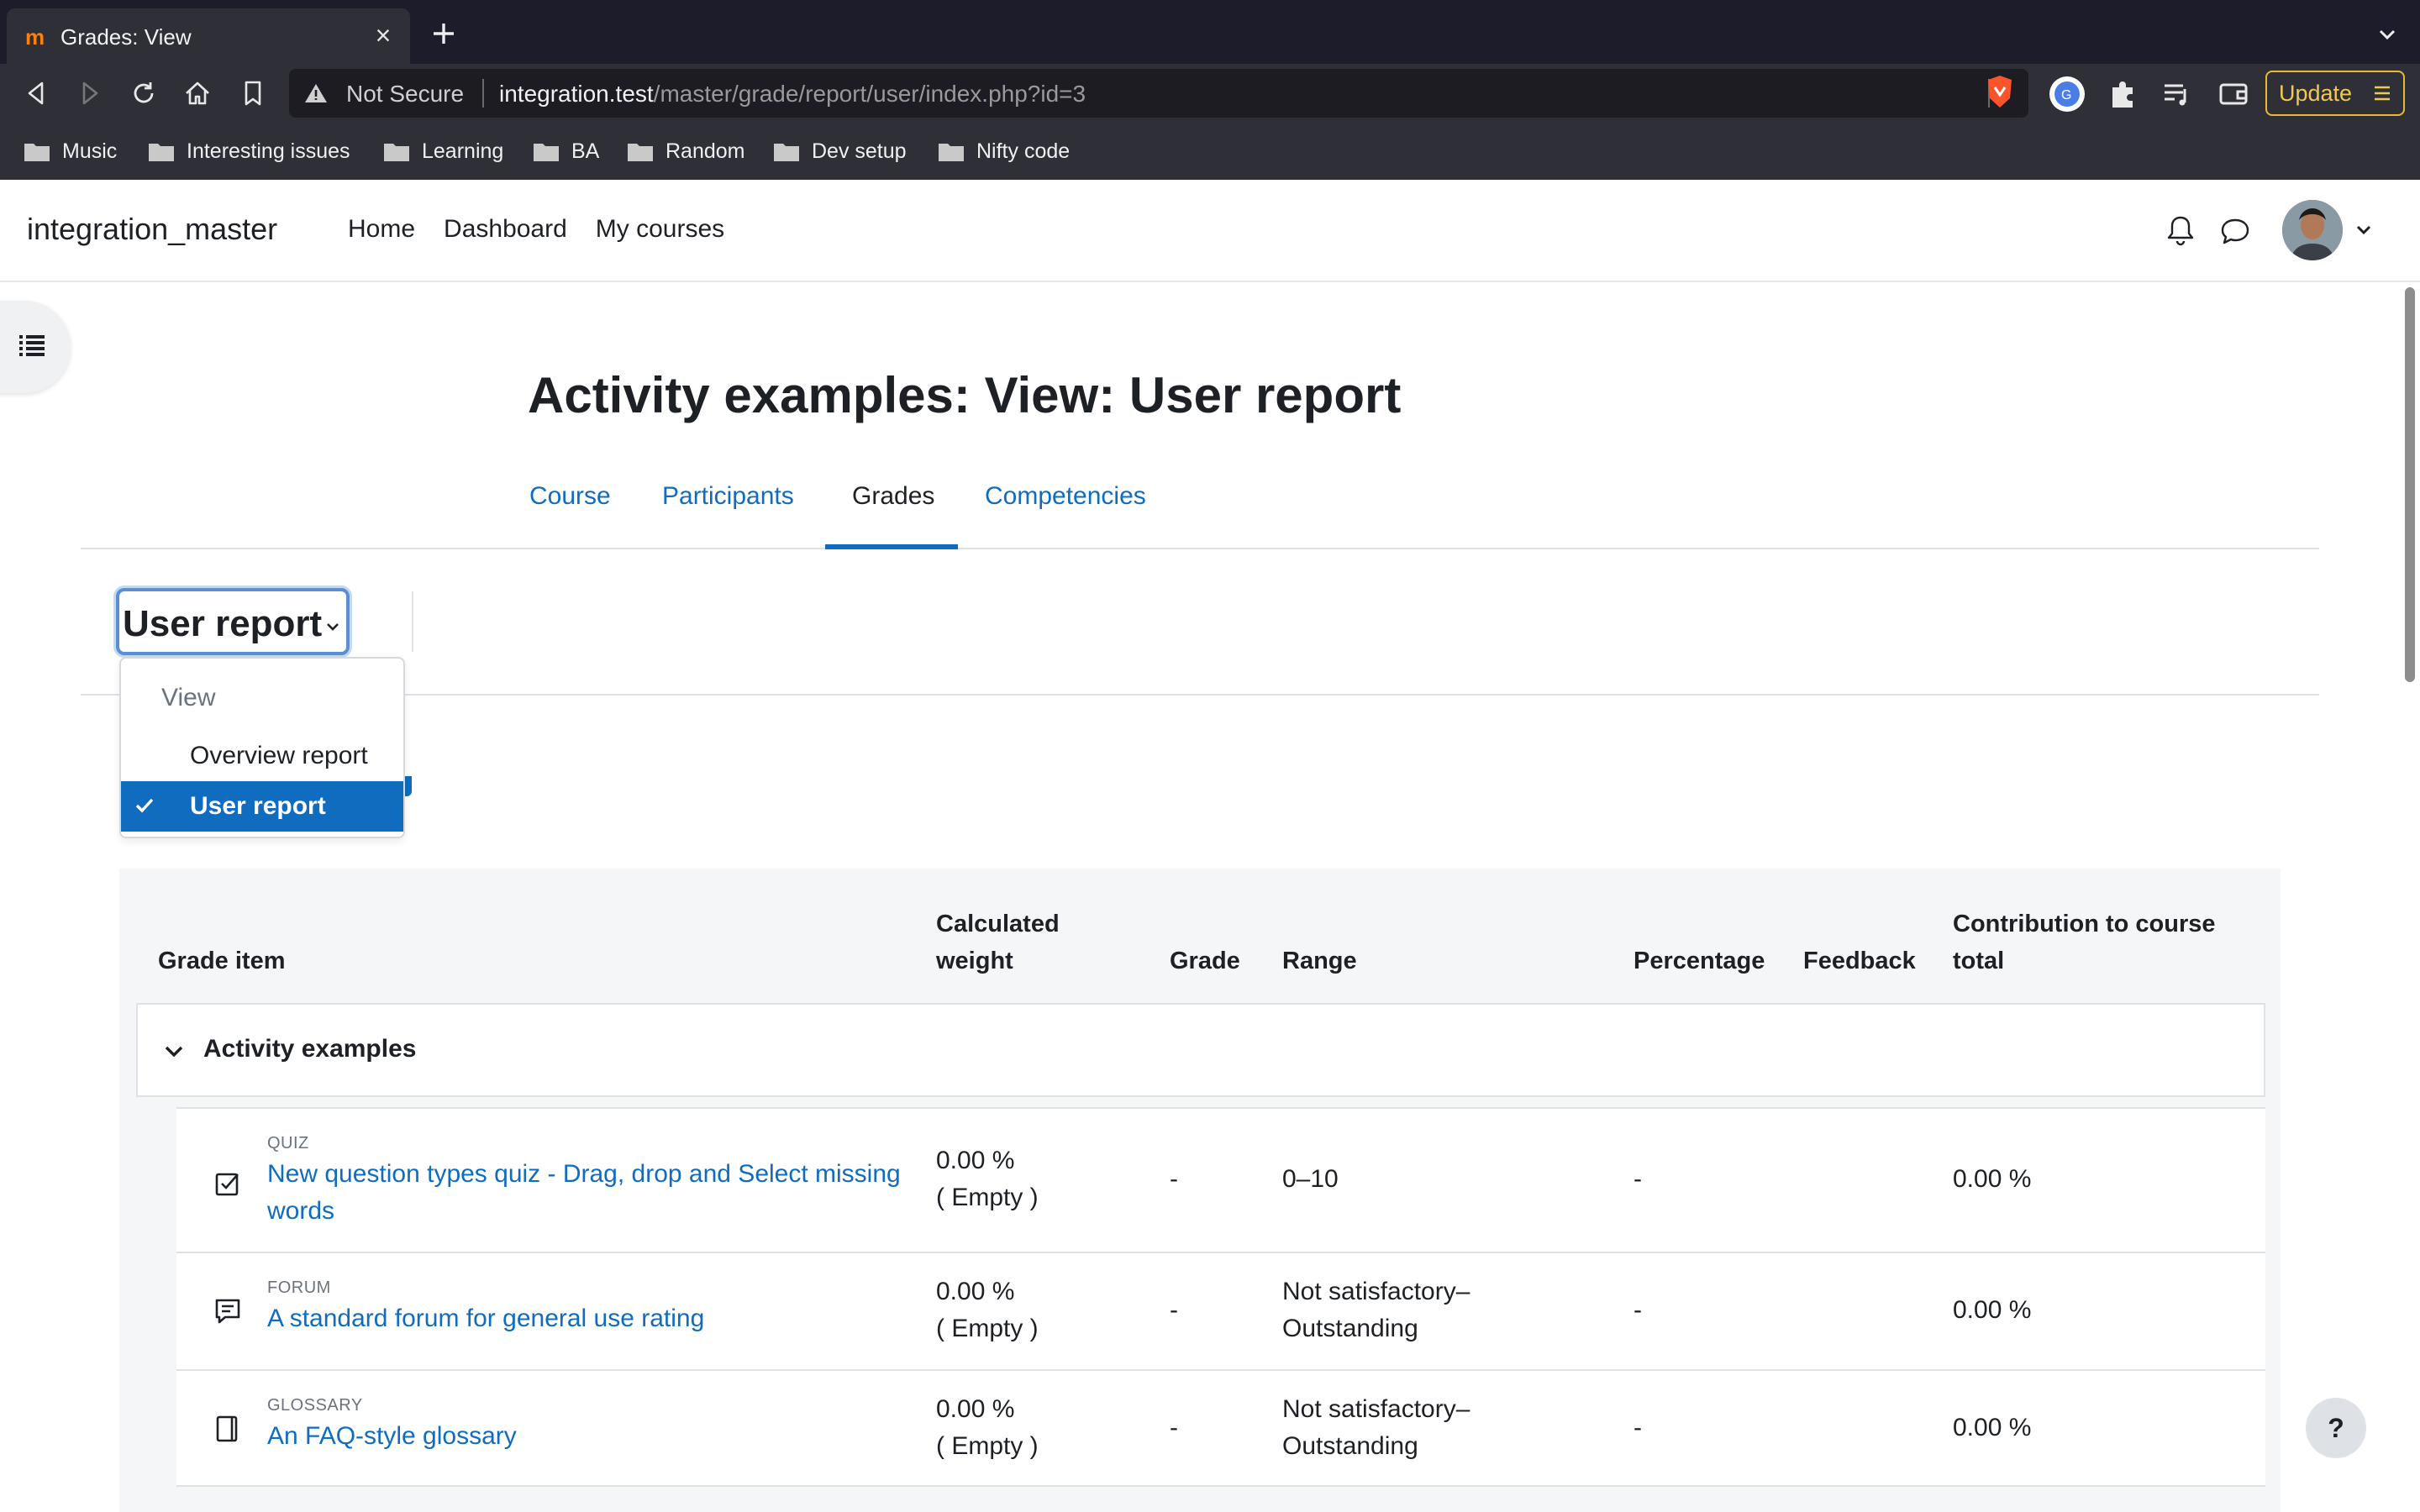 The height and width of the screenshot is (1512, 2420). Describe the element at coordinates (1200, 509) in the screenshot. I see `secondary-navigation: Course Participants Grades Competencies` at that location.